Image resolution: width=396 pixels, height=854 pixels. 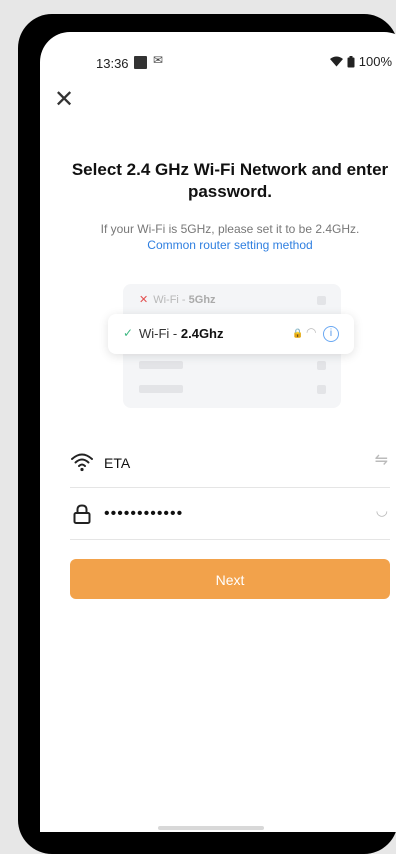 What do you see at coordinates (375, 61) in the screenshot?
I see `battery-percent: 100%` at bounding box center [375, 61].